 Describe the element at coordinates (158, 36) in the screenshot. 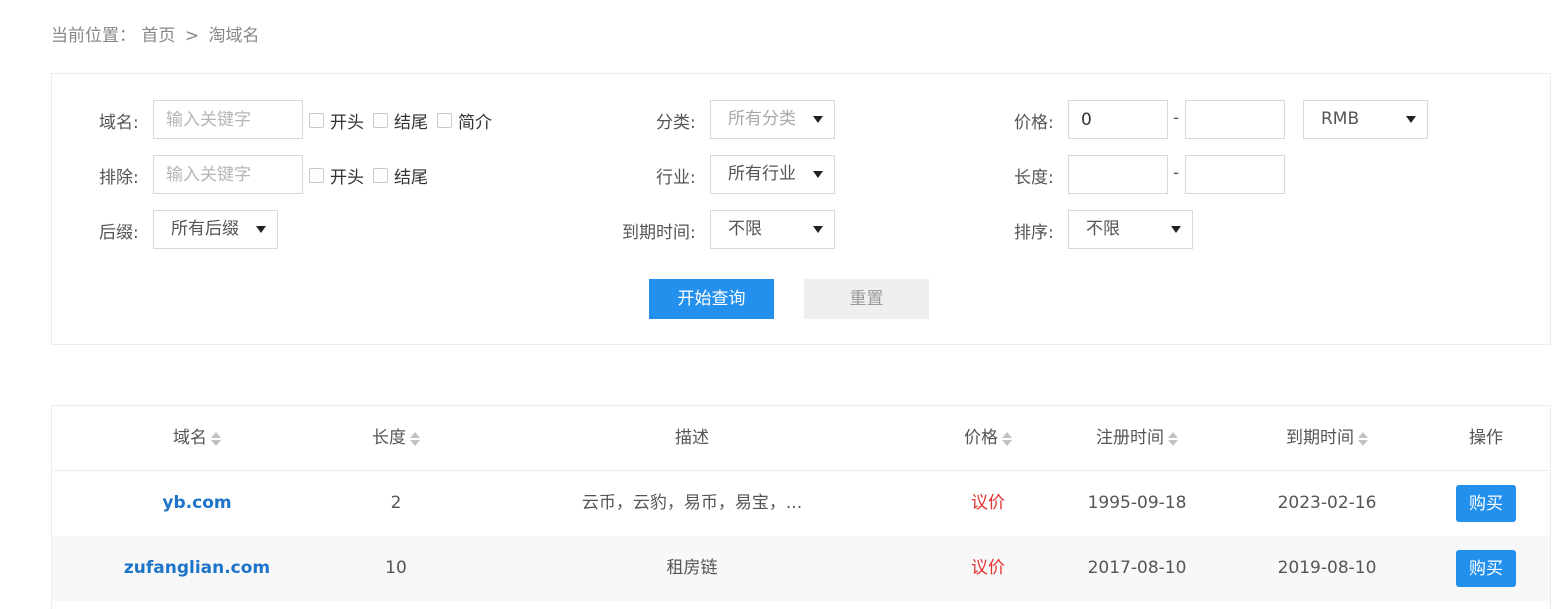

I see `breadcrumb-home-link: 首页` at that location.